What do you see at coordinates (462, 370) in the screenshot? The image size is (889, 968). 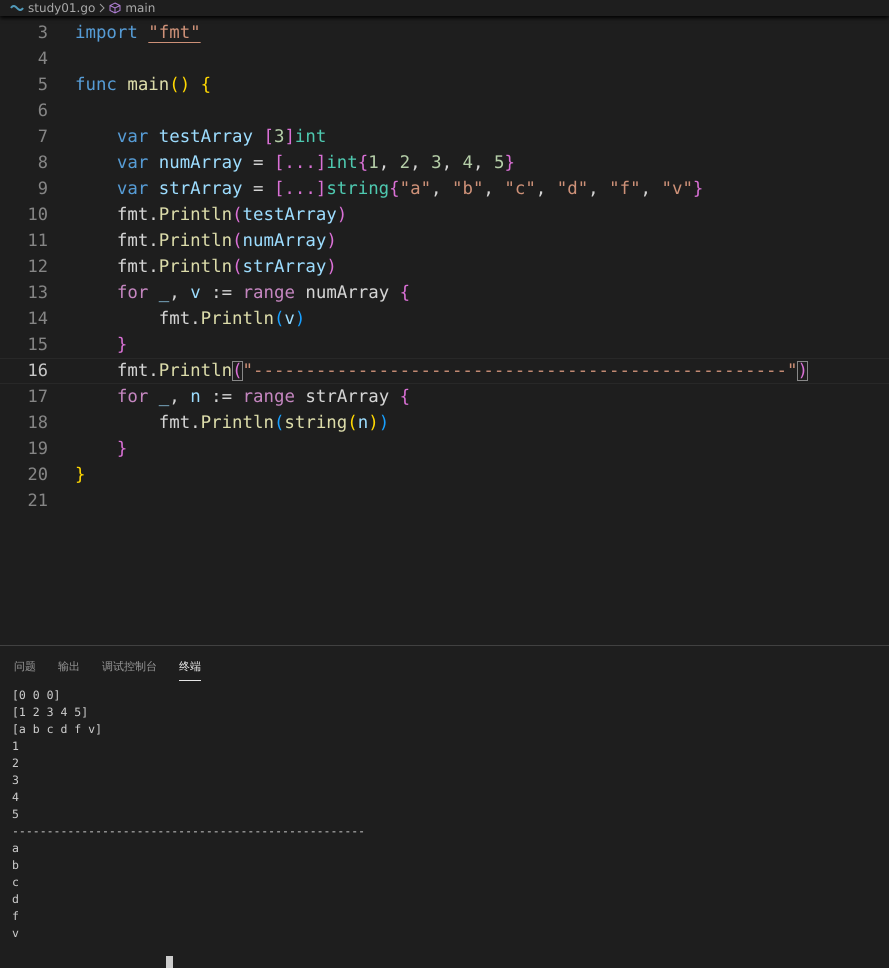 I see `code-line: fmt.Println("---------------------------------------------------")` at bounding box center [462, 370].